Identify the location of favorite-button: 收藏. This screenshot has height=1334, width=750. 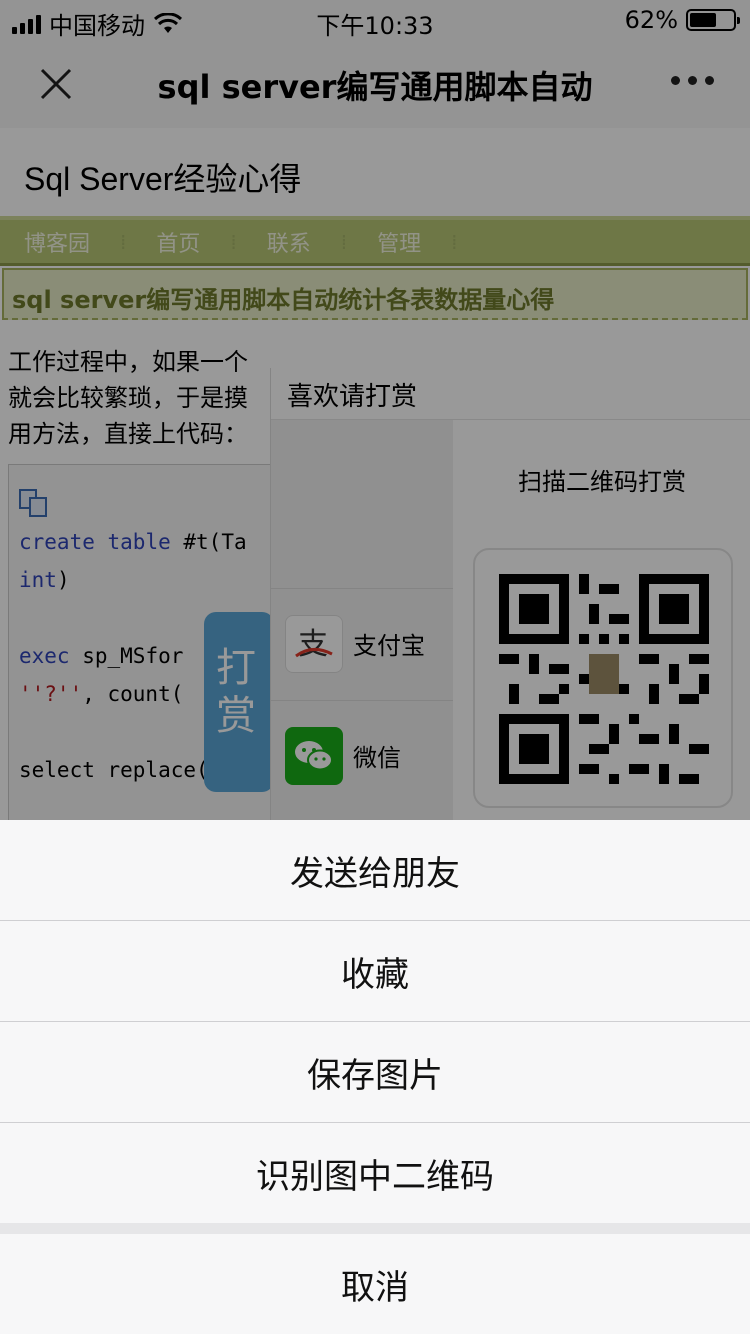
(375, 971).